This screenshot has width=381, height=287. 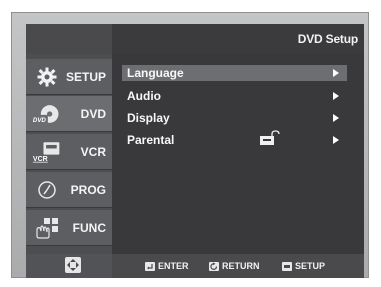 What do you see at coordinates (69, 152) in the screenshot?
I see `sidebar-item-vcr: VCR VCR` at bounding box center [69, 152].